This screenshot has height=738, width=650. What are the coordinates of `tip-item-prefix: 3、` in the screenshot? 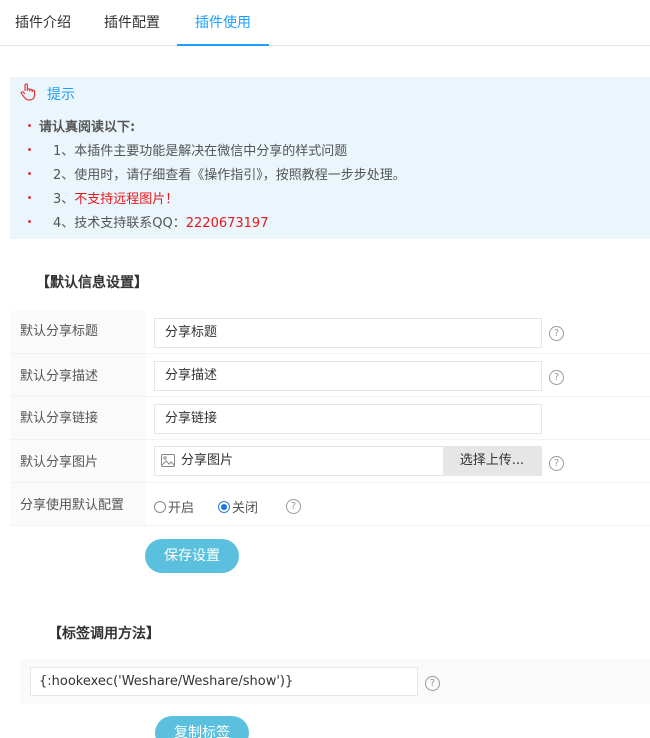 It's located at (64, 199).